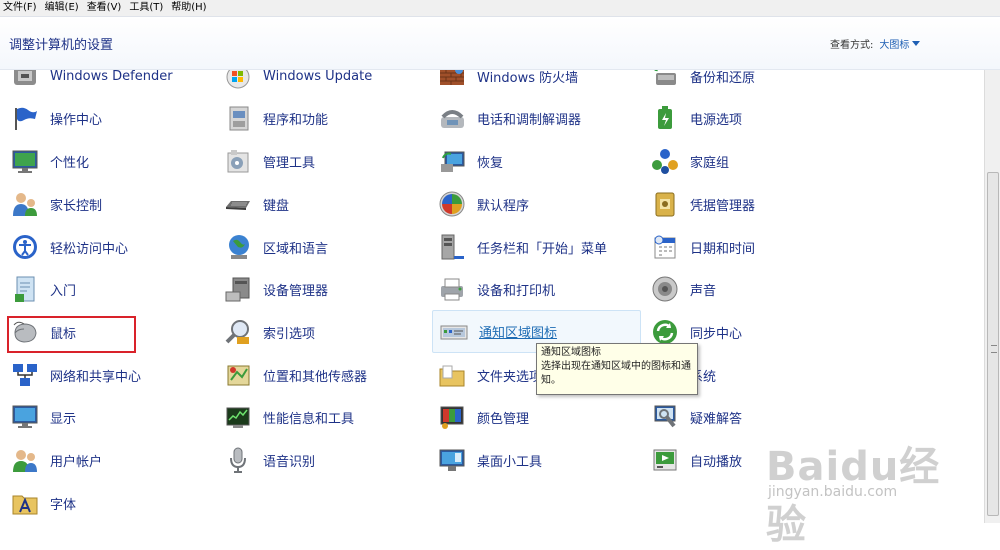 The height and width of the screenshot is (550, 1000). Describe the element at coordinates (238, 80) in the screenshot. I see `windows-update-icon` at that location.